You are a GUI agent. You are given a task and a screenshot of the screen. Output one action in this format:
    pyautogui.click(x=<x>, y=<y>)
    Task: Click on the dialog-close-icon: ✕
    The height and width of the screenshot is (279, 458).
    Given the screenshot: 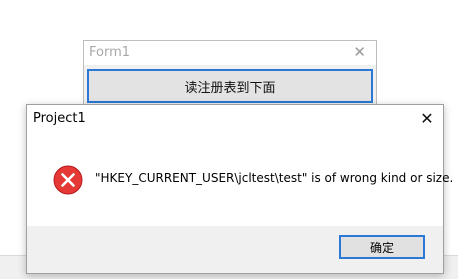 What is the action you would take?
    pyautogui.click(x=427, y=119)
    